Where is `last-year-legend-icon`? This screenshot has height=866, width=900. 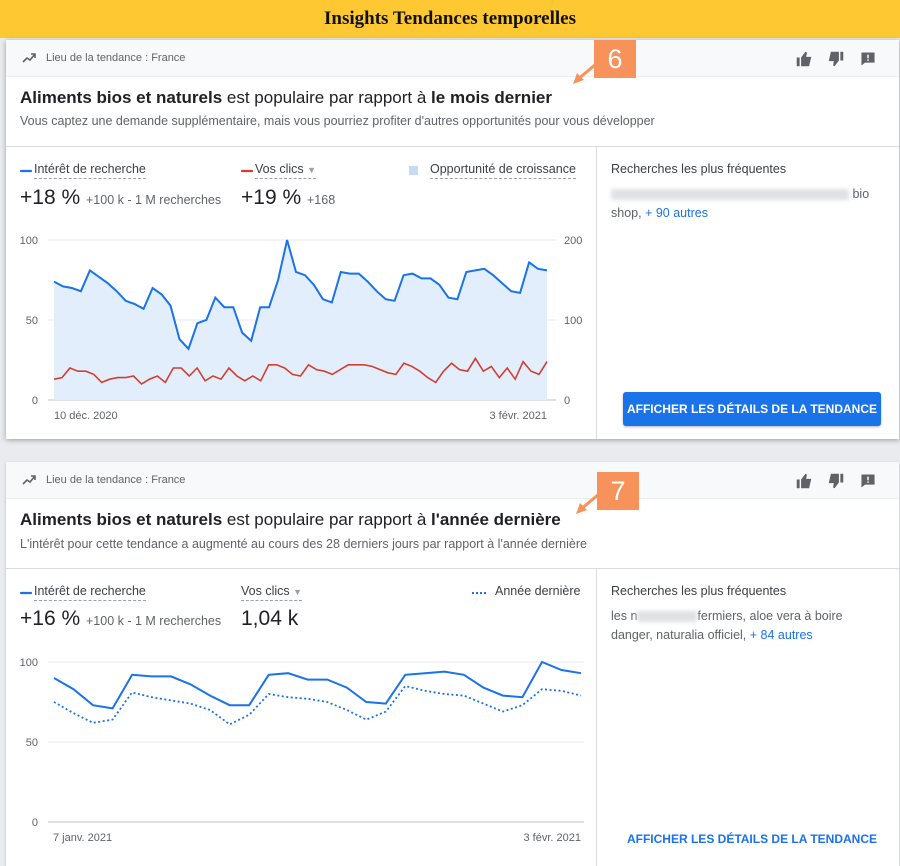
last-year-legend-icon is located at coordinates (479, 593).